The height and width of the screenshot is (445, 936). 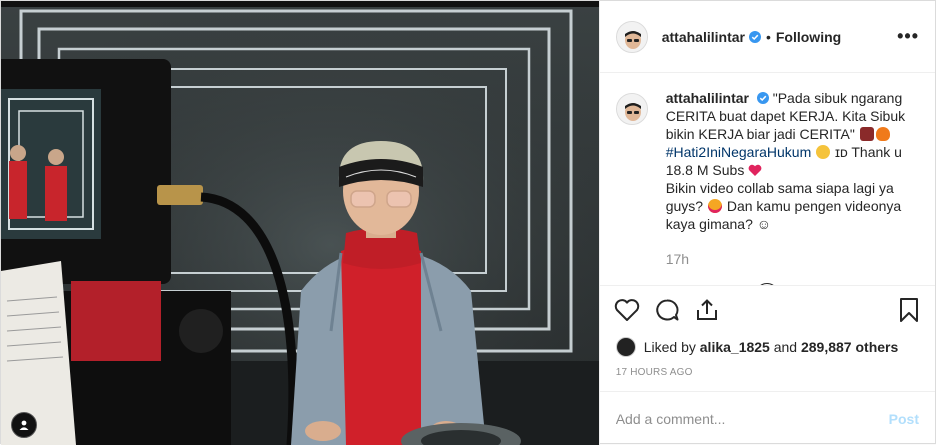 I want to click on person-glyph, so click(x=24, y=425).